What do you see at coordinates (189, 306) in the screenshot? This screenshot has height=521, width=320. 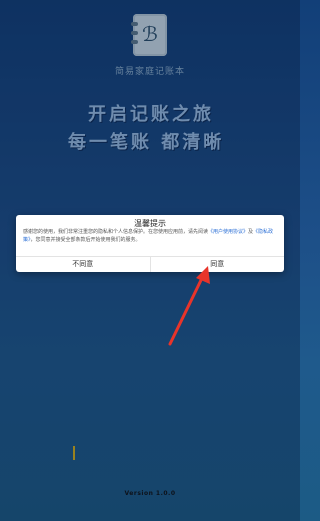 I see `pointer-arrow-icon` at bounding box center [189, 306].